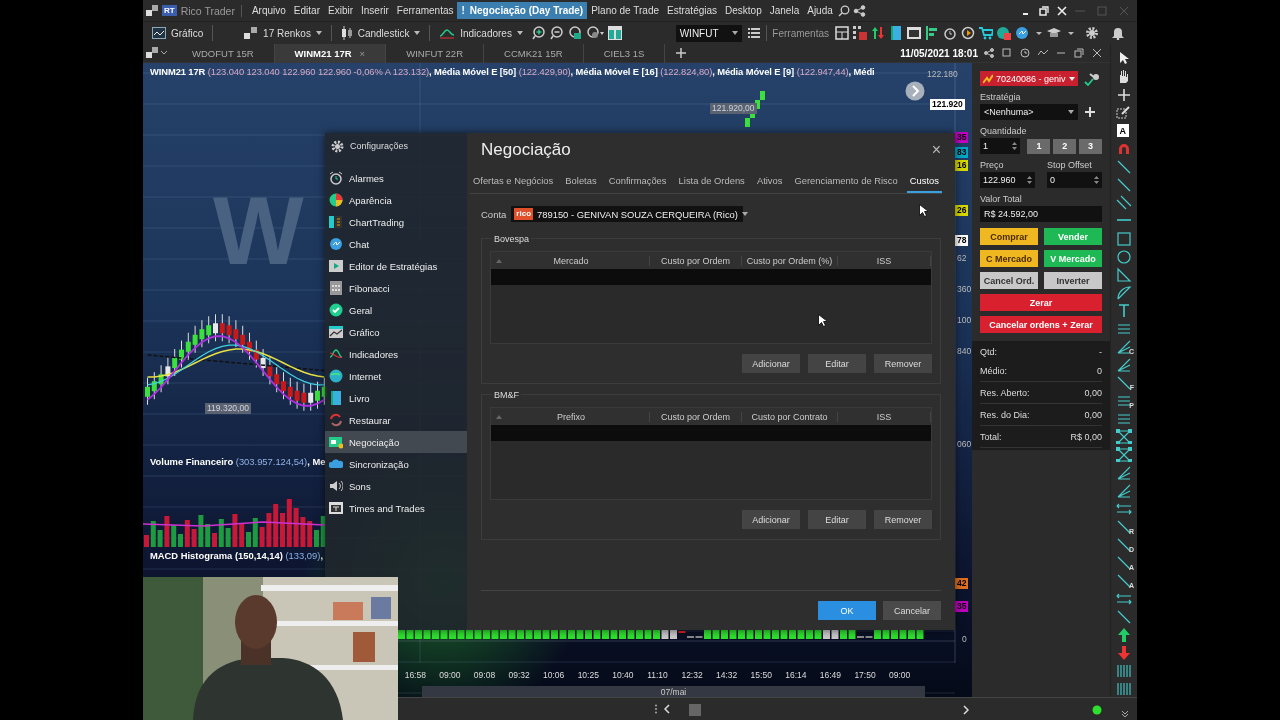 The image size is (1280, 720). What do you see at coordinates (692, 10) in the screenshot?
I see `menu-item: Estratégias` at bounding box center [692, 10].